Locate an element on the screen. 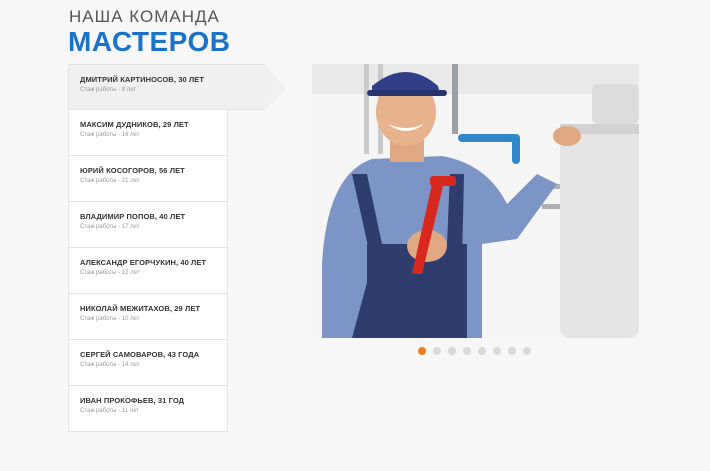  master-experience: Стаж работы - 21 лет is located at coordinates (110, 181).